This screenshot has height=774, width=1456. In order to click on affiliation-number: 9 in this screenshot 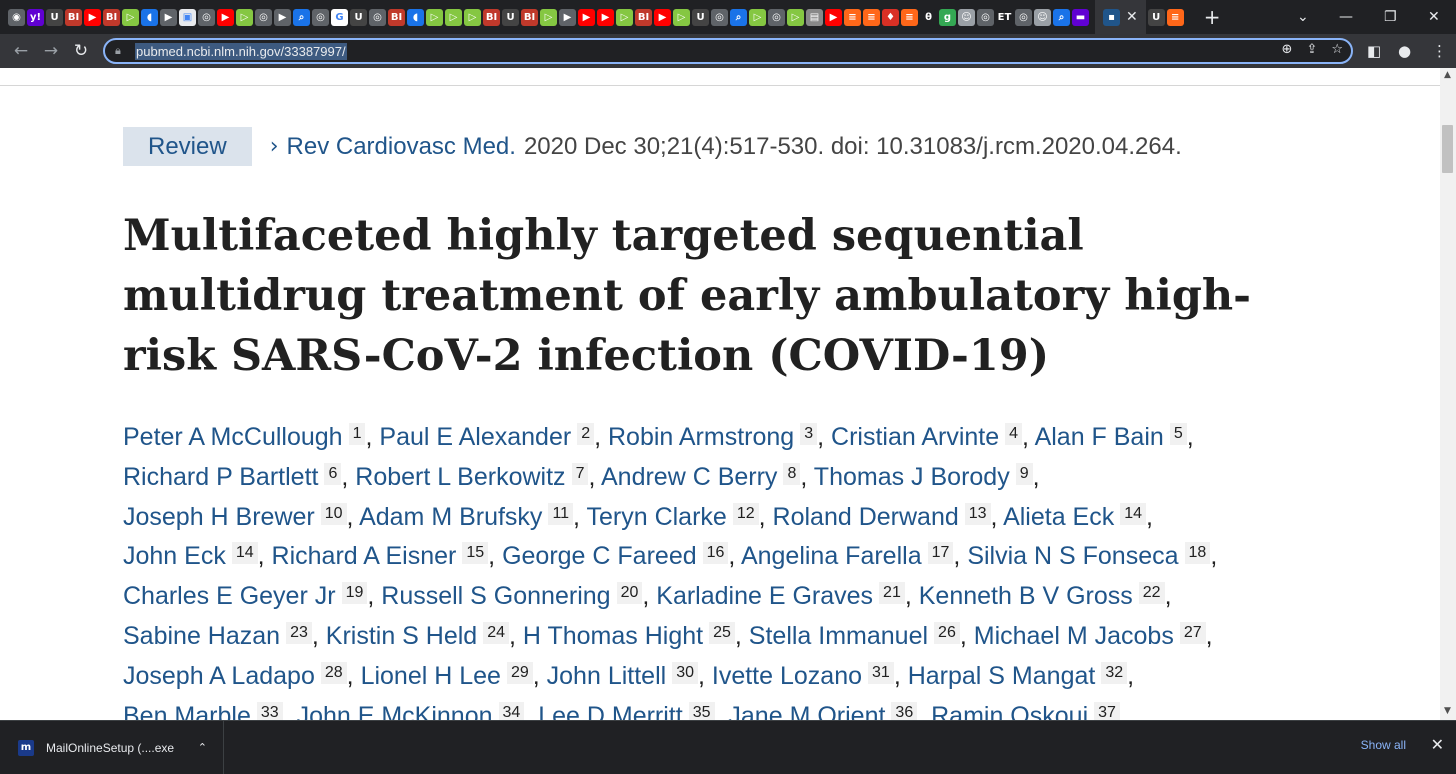, I will do `click(1024, 473)`.